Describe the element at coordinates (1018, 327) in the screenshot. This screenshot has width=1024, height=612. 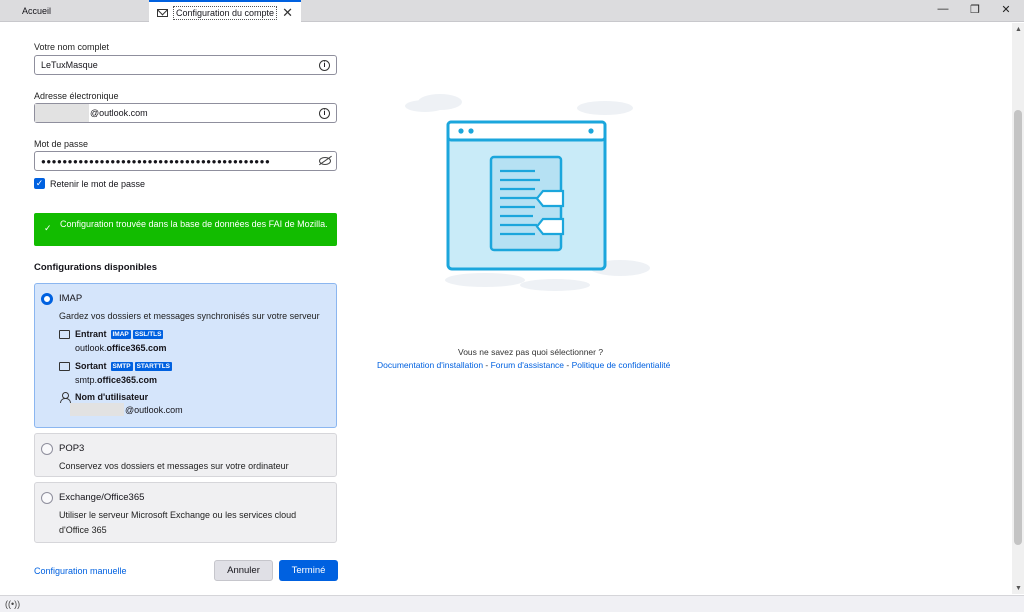
I see `scrollbar-thumb` at that location.